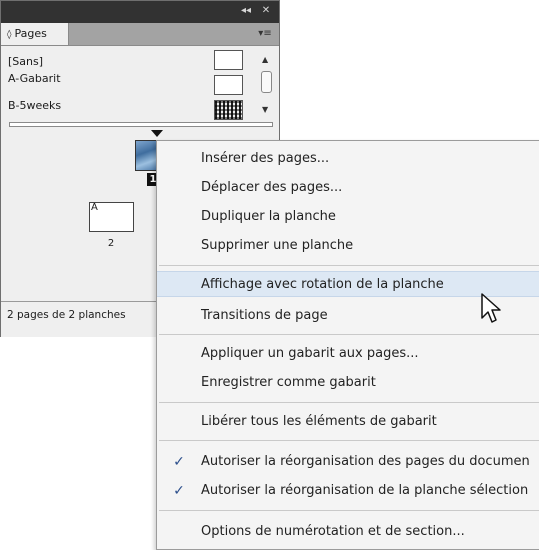 This screenshot has width=539, height=550. I want to click on menu-item-label: Dupliquer la planche, so click(268, 216).